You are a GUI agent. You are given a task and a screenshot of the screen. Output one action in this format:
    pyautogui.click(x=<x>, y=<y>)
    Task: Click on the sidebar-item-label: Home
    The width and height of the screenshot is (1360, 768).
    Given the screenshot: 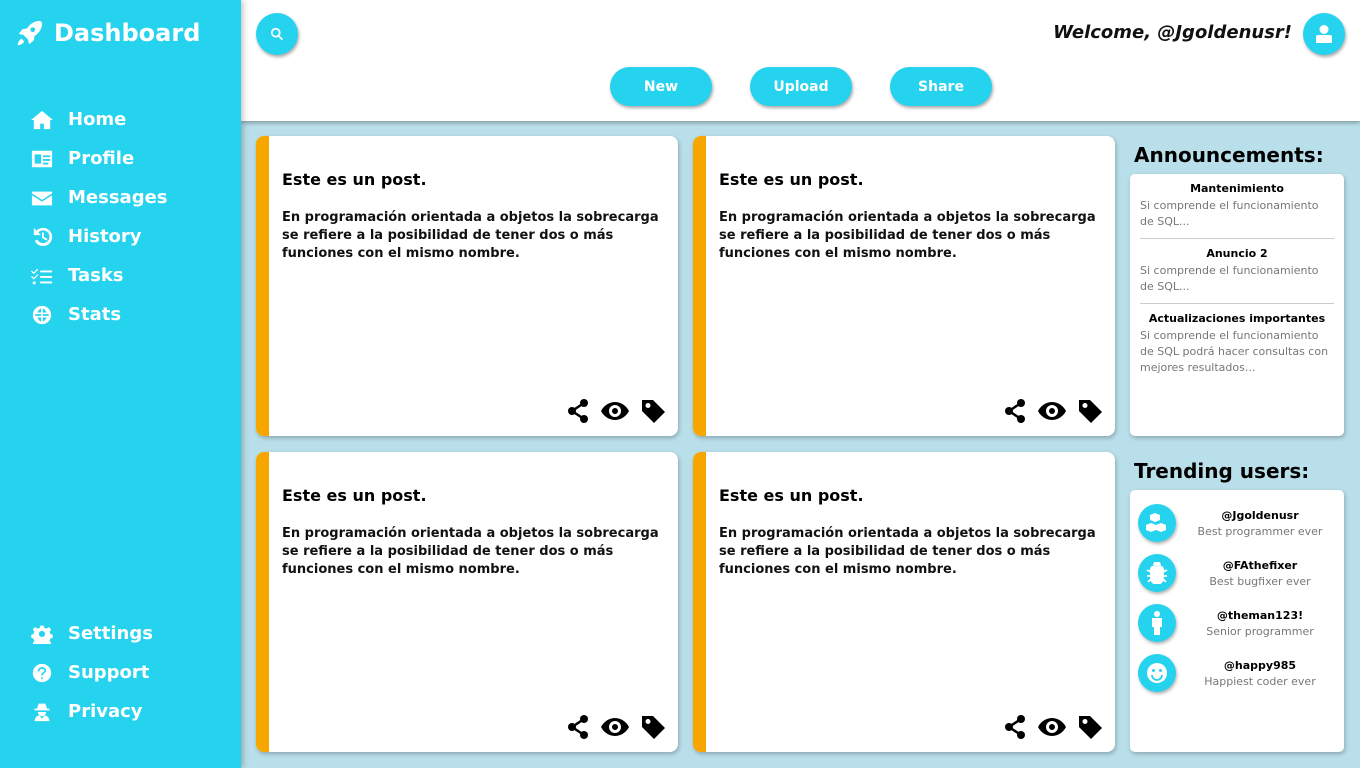 What is the action you would take?
    pyautogui.click(x=97, y=119)
    